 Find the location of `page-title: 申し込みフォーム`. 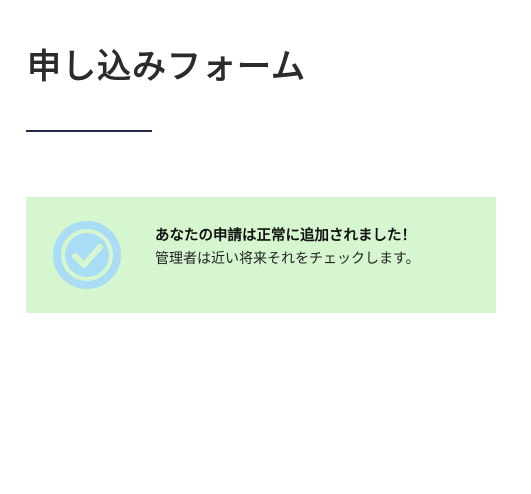

page-title: 申し込みフォーム is located at coordinates (166, 67).